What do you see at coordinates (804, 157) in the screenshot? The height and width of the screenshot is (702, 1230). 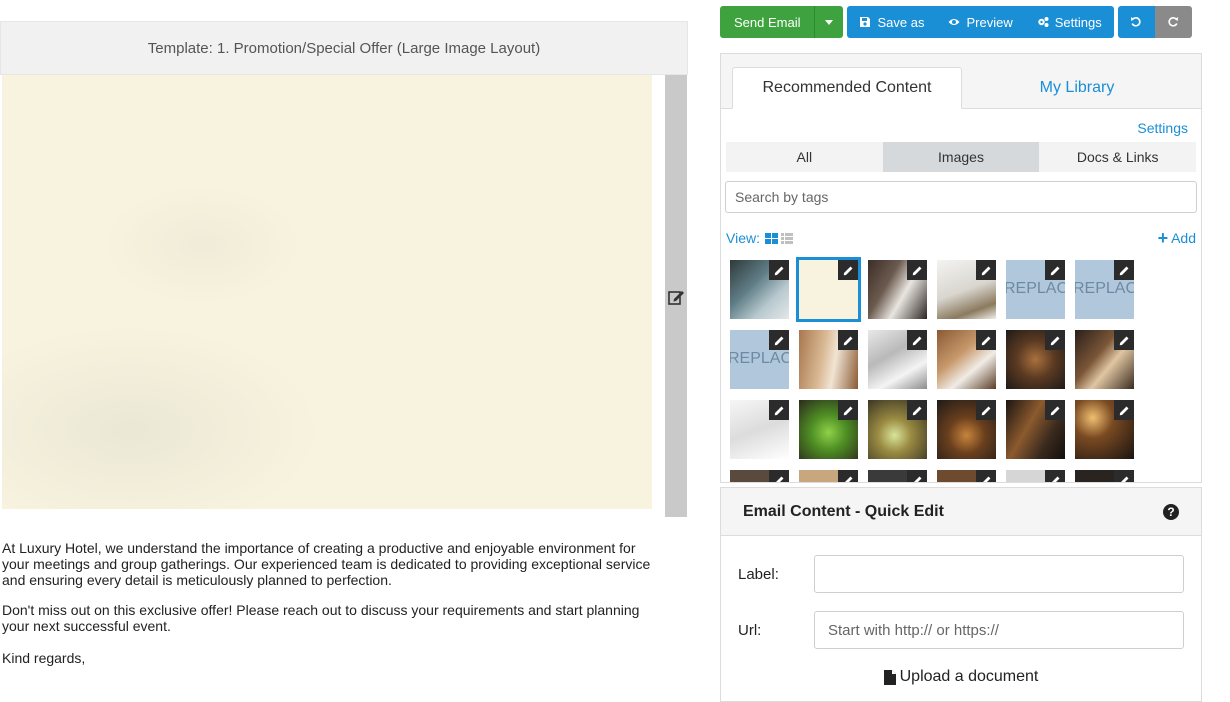 I see `filter-all: All` at bounding box center [804, 157].